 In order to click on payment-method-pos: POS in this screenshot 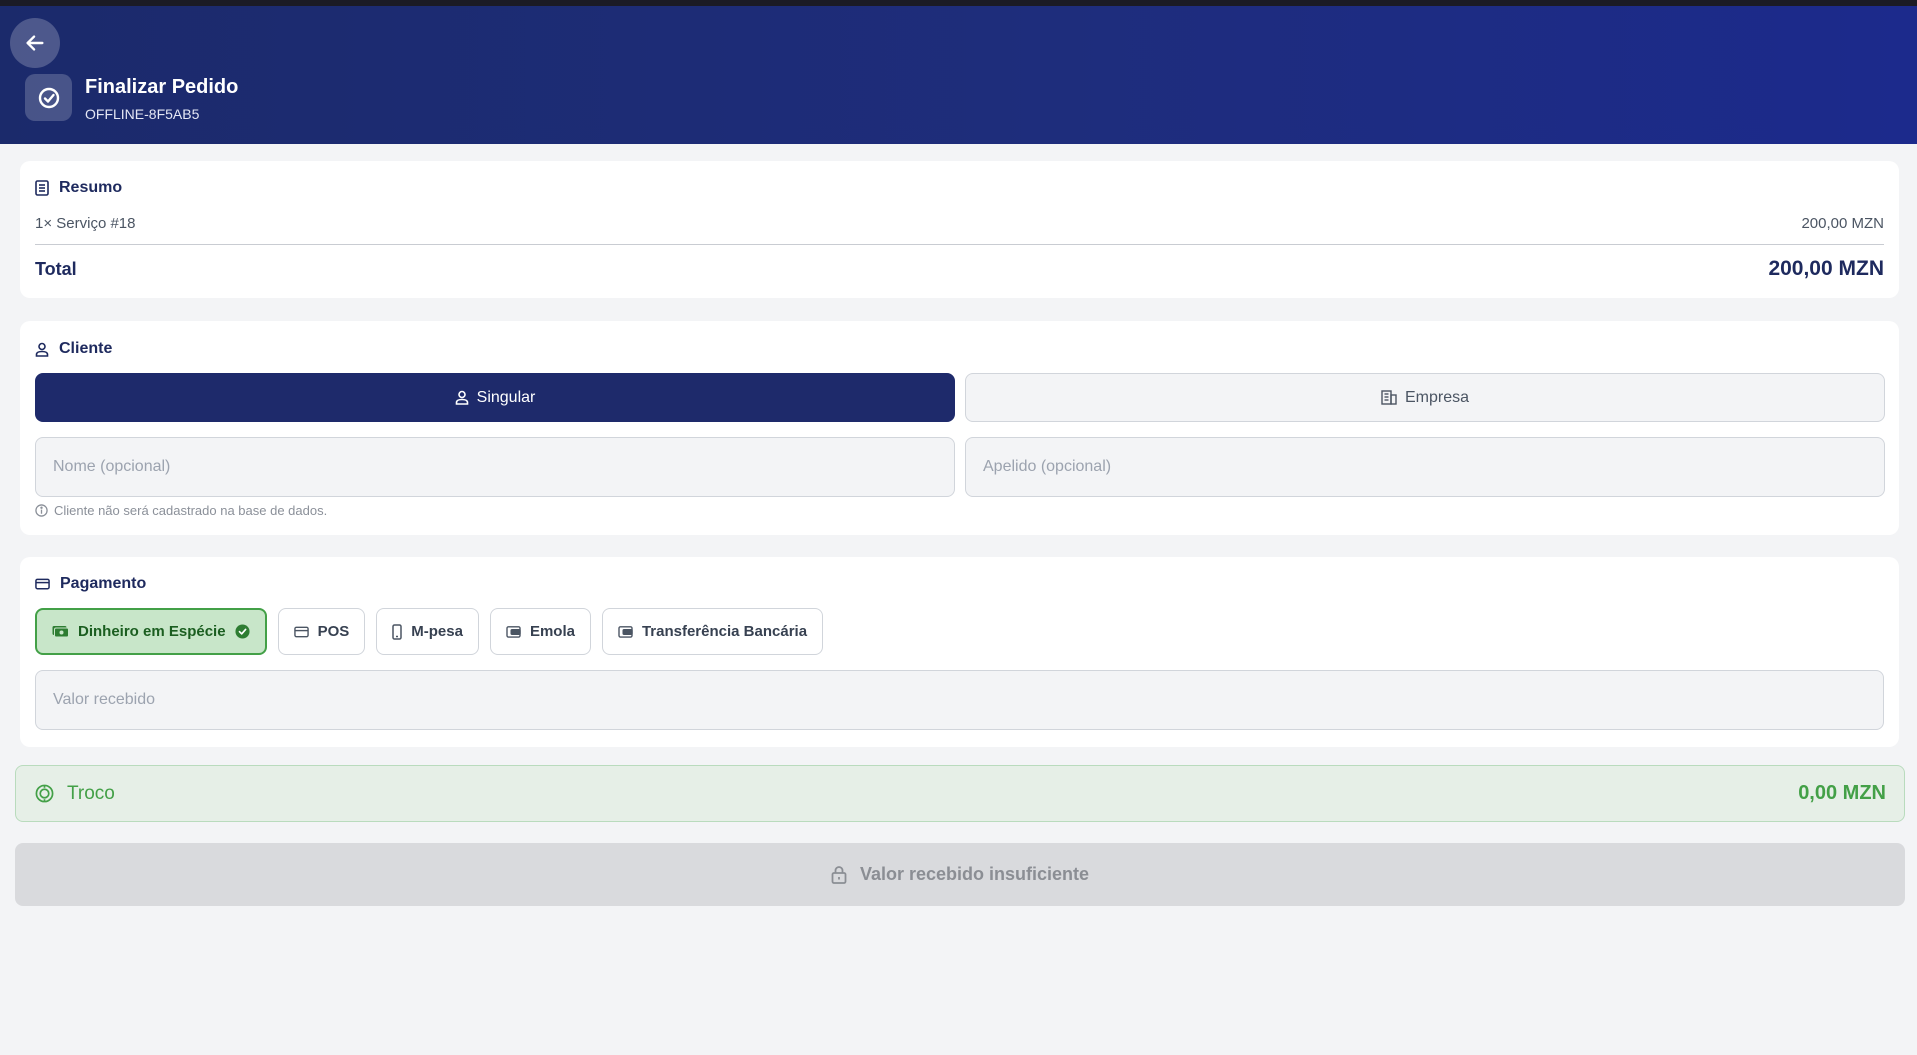, I will do `click(321, 631)`.